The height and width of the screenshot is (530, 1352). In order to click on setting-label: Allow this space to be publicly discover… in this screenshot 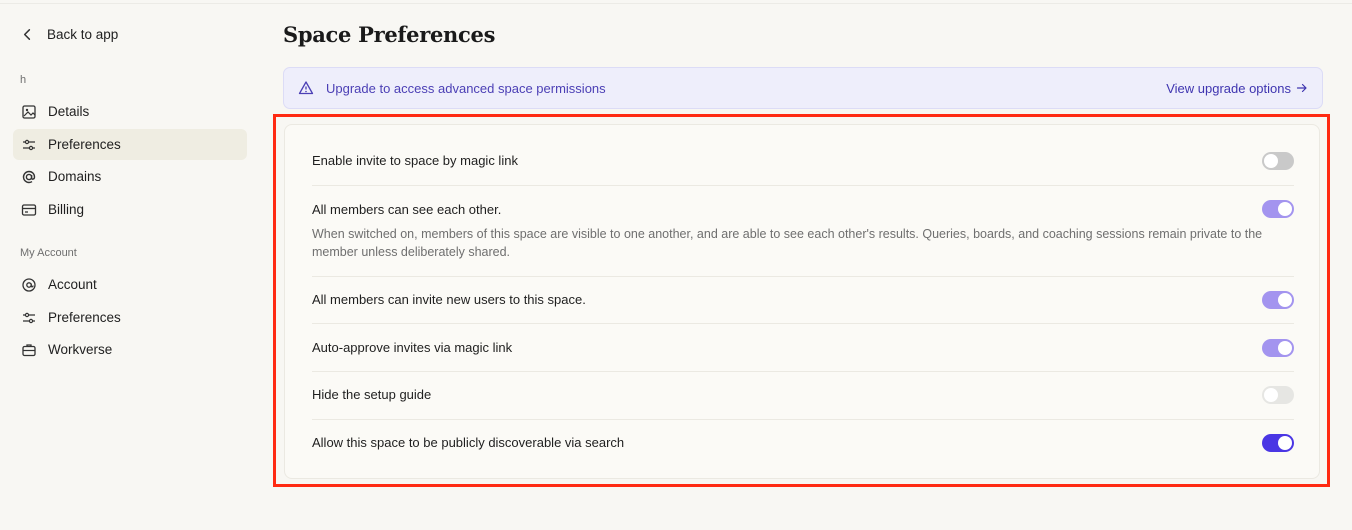, I will do `click(468, 442)`.